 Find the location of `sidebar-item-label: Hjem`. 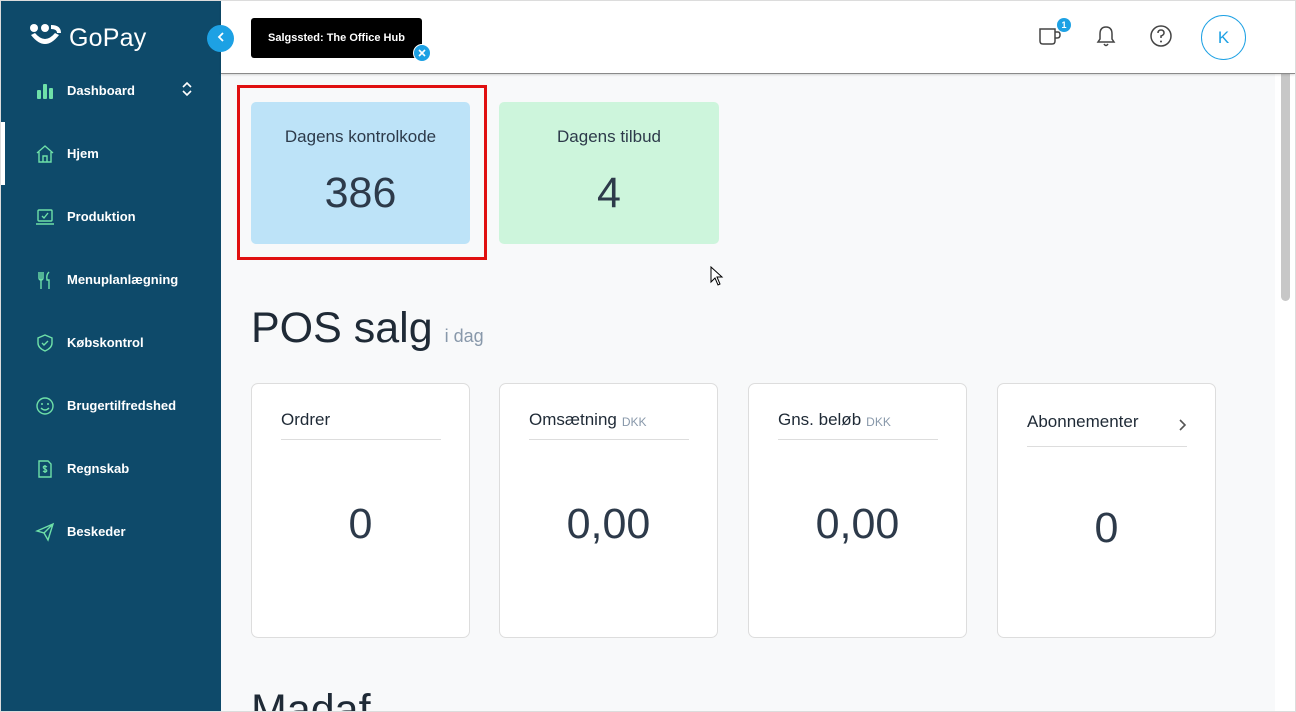

sidebar-item-label: Hjem is located at coordinates (83, 153).